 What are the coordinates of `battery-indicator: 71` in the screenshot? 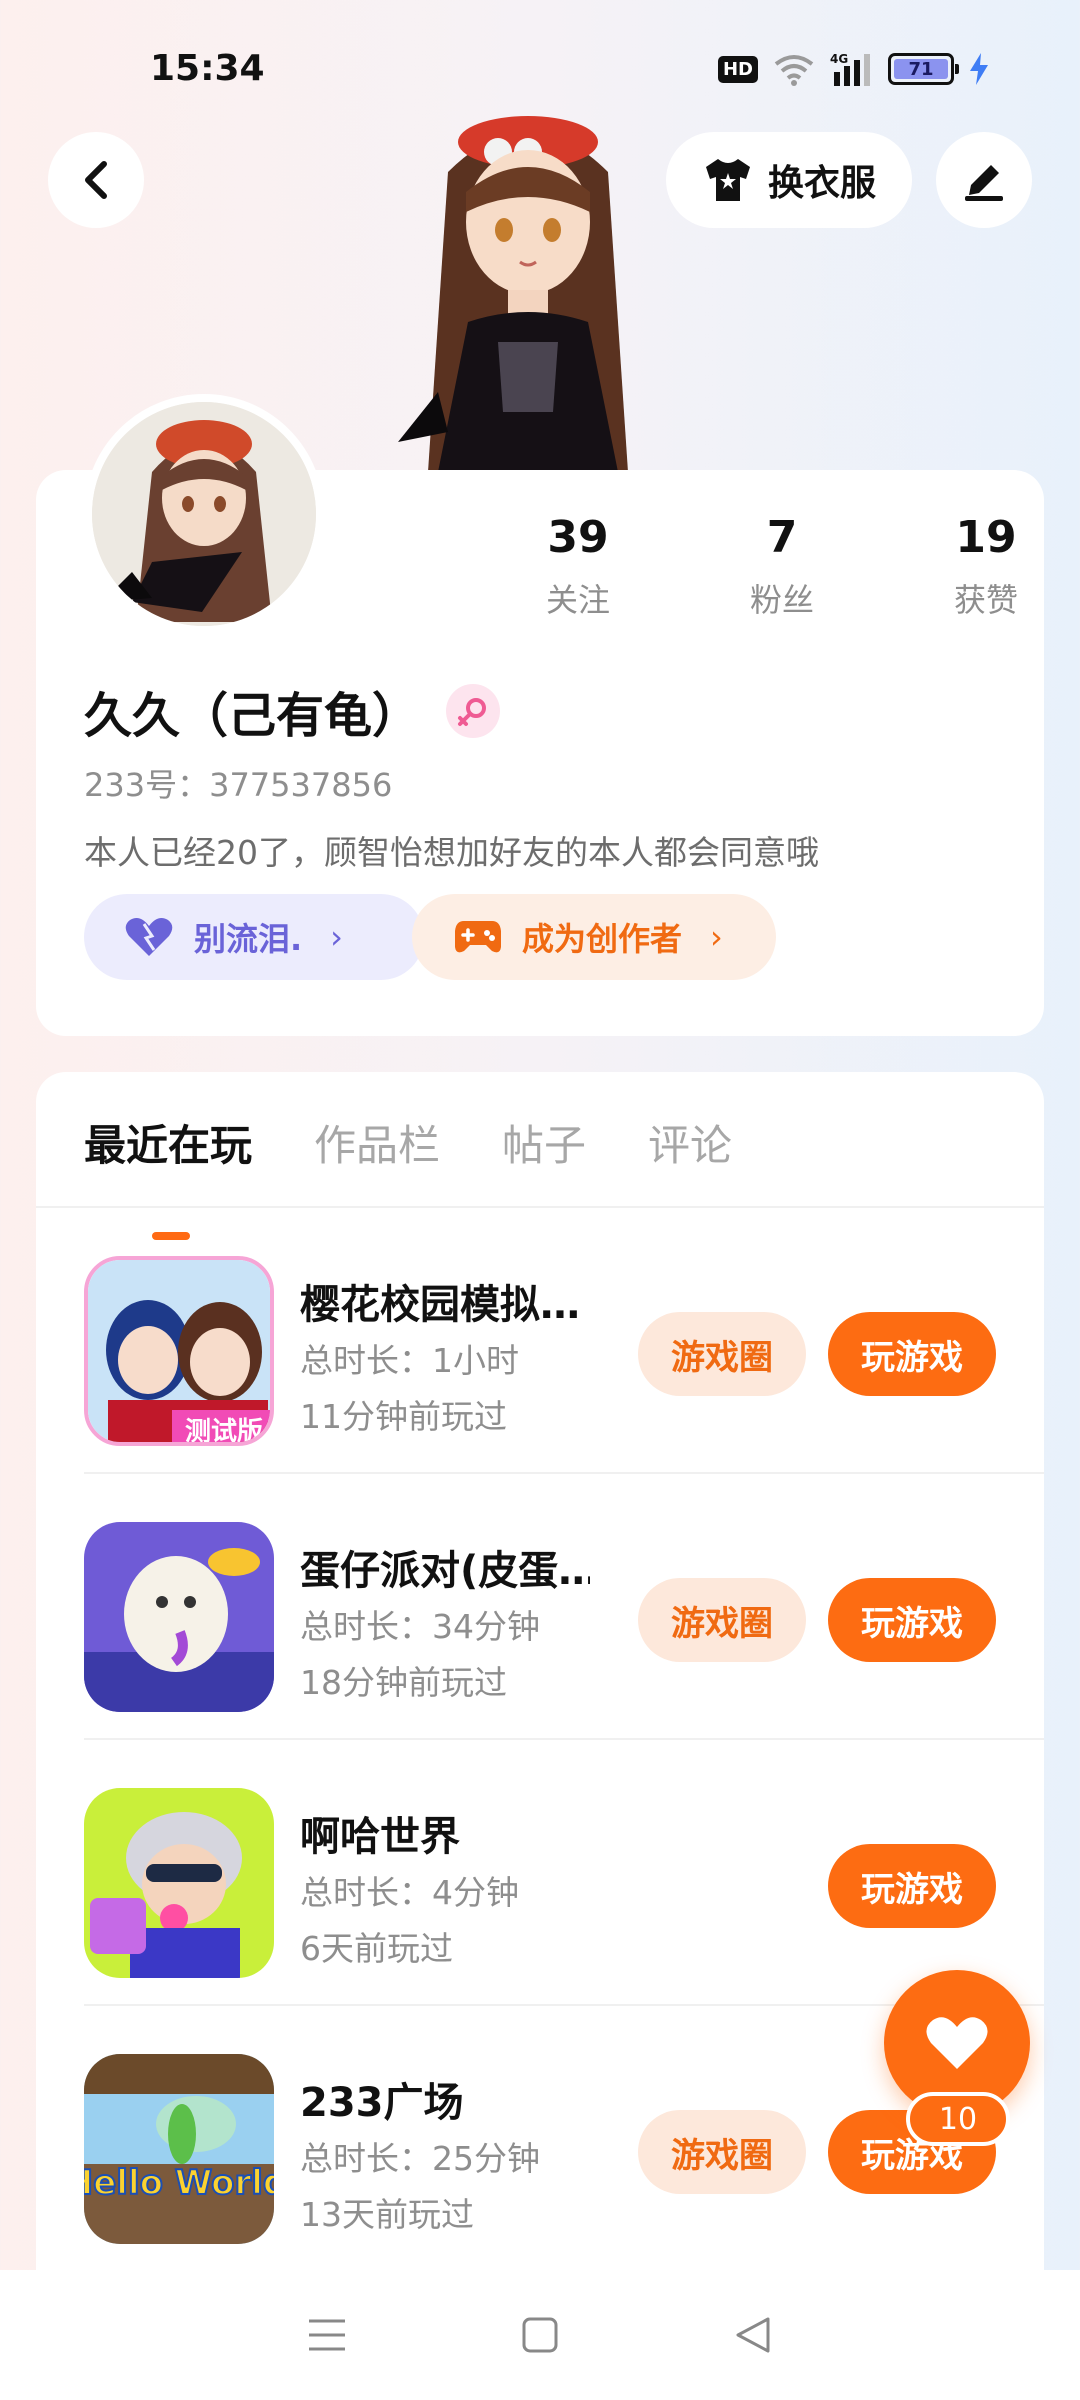 It's located at (923, 69).